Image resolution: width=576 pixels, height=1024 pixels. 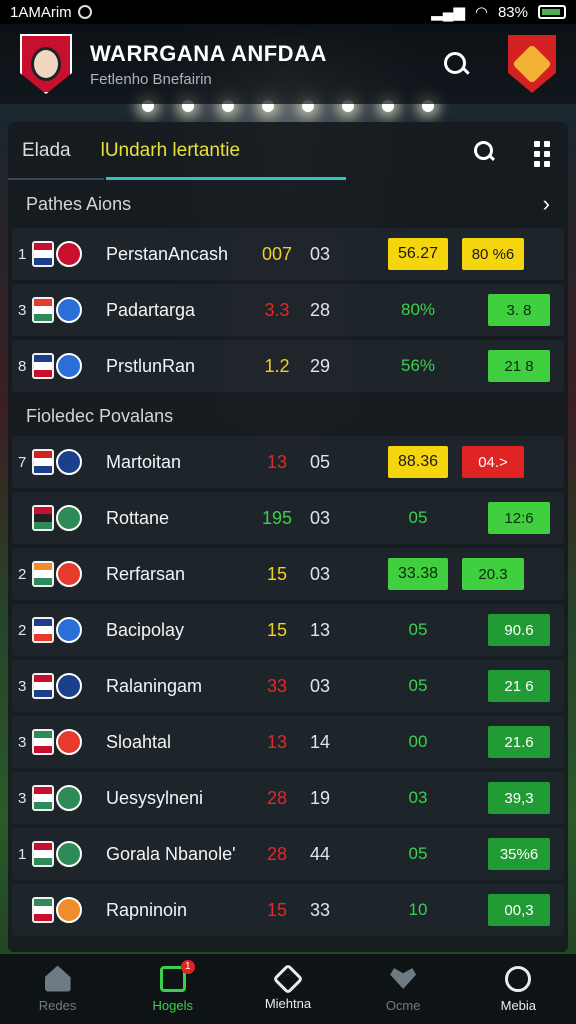 I want to click on odds-chip-button: 21.6, so click(x=519, y=742).